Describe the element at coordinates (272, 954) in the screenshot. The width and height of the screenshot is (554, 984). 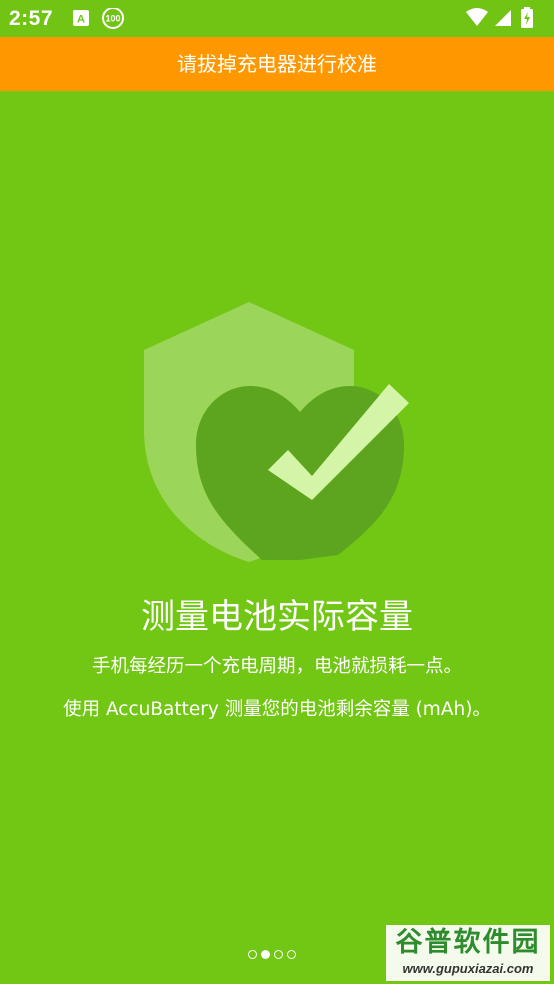
I see `page-indicator` at that location.